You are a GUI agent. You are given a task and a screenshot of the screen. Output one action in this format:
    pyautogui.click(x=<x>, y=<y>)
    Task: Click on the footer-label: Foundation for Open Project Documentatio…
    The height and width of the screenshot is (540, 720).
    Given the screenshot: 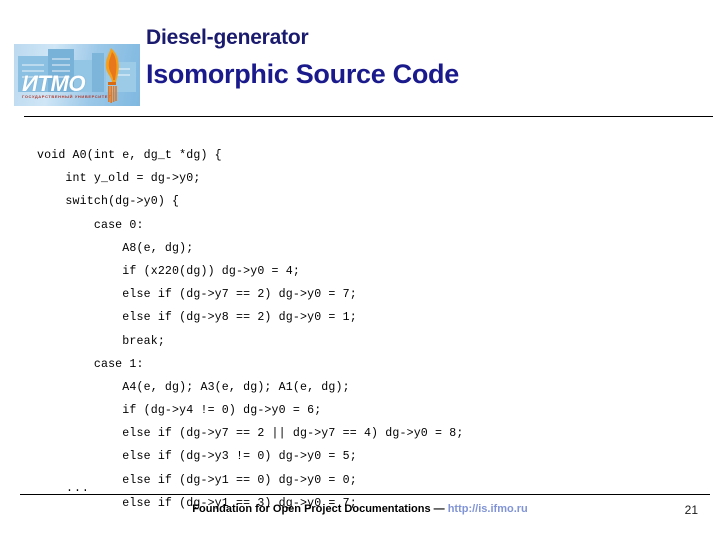 What is the action you would take?
    pyautogui.click(x=320, y=509)
    